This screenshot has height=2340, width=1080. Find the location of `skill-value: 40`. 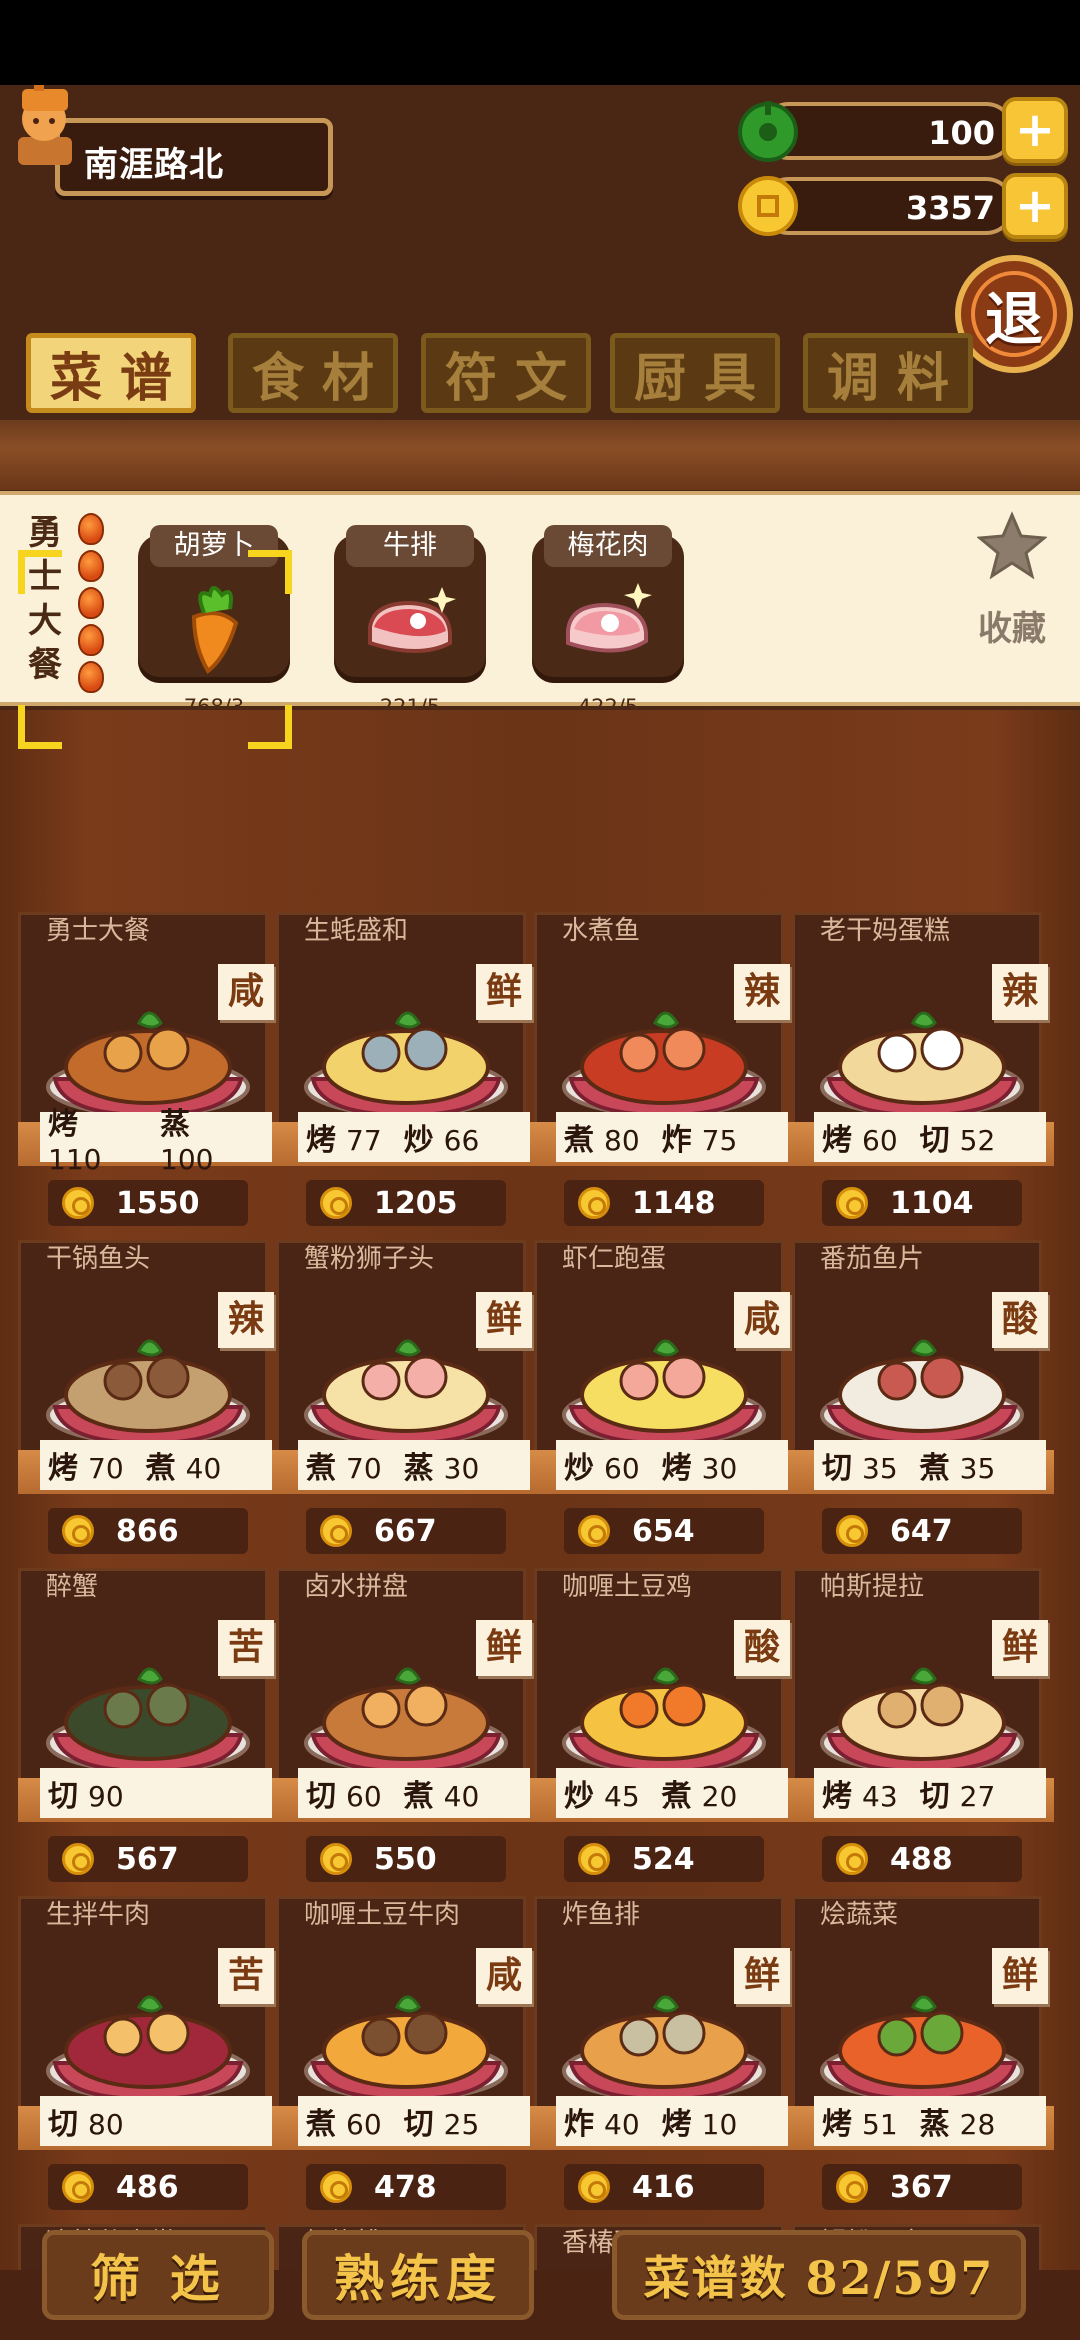

skill-value: 40 is located at coordinates (203, 1468).